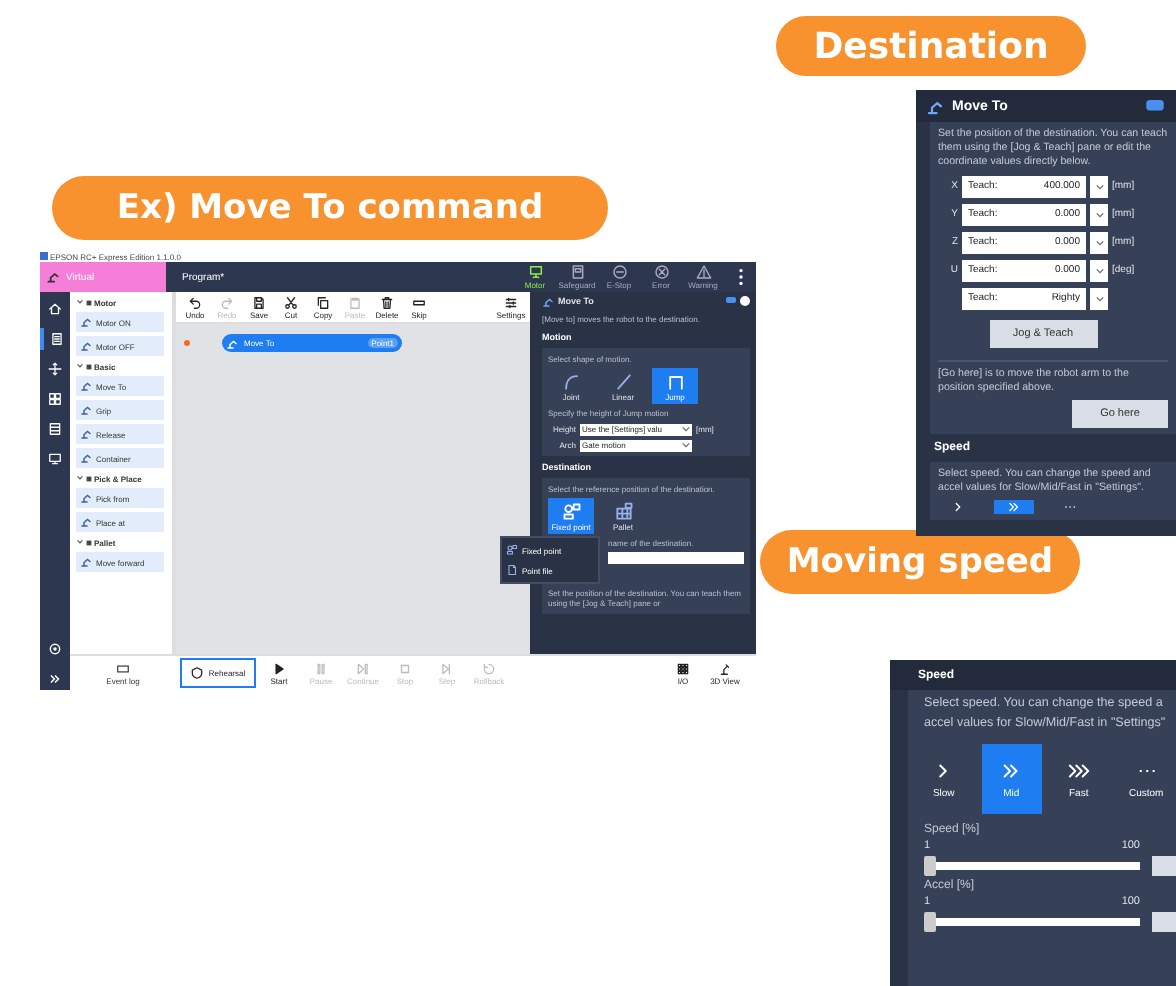 Image resolution: width=1176 pixels, height=986 pixels. Describe the element at coordinates (619, 272) in the screenshot. I see `stop-sign-icon` at that location.